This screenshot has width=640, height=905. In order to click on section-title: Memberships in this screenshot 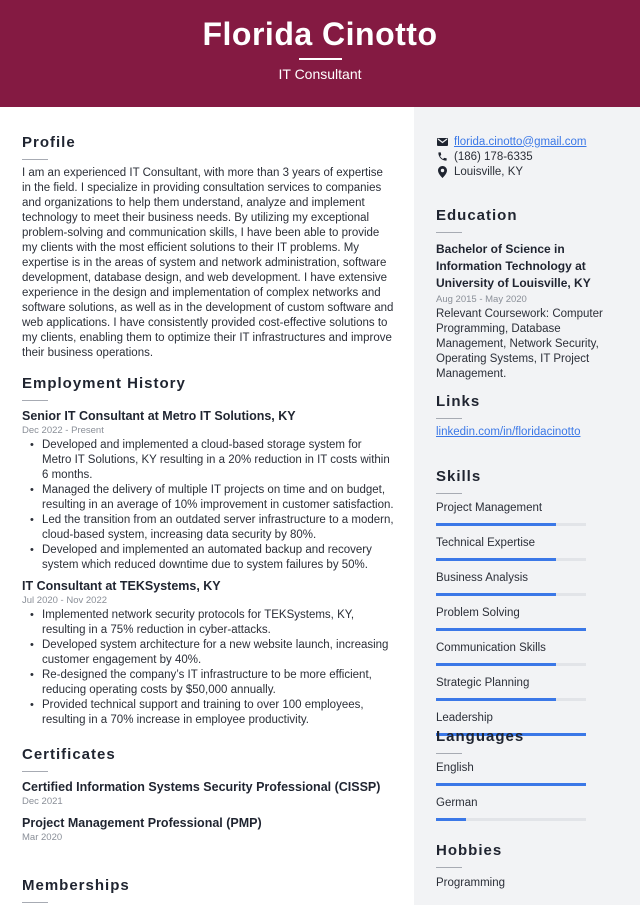, I will do `click(76, 885)`.